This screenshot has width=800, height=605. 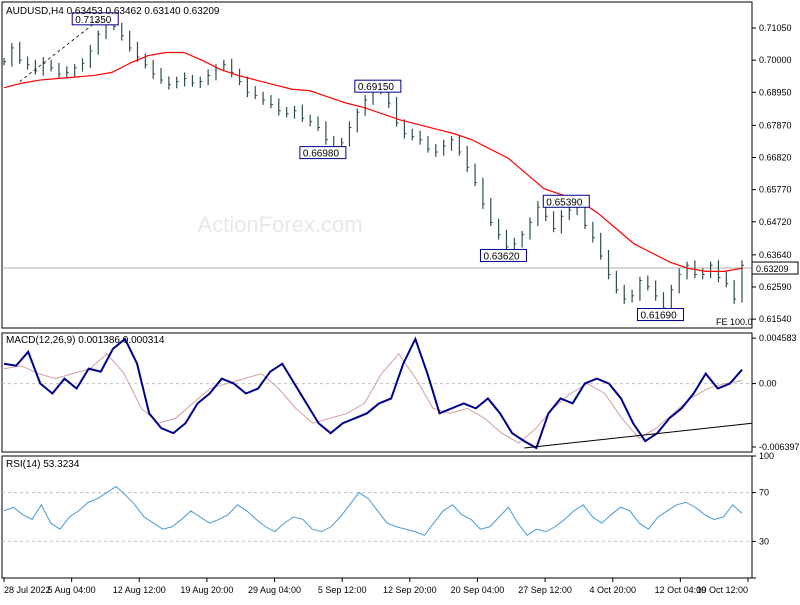 What do you see at coordinates (139, 590) in the screenshot?
I see `x-tick-label: 12 Aug 12:00` at bounding box center [139, 590].